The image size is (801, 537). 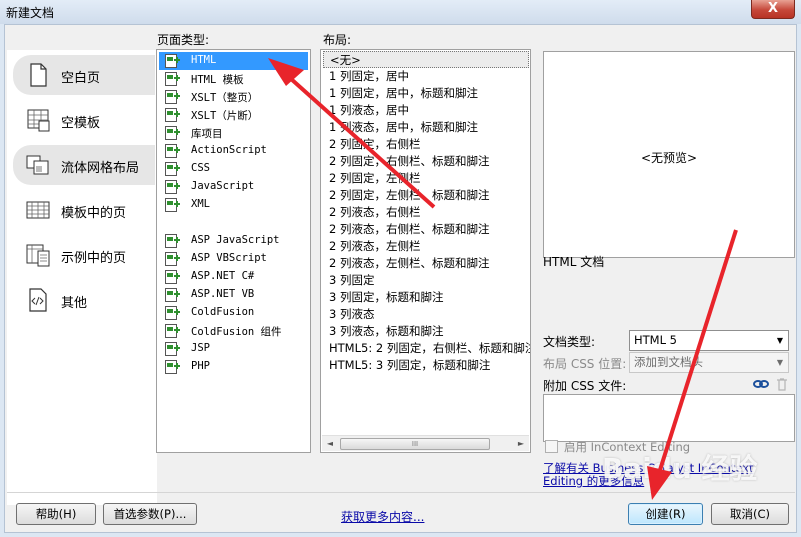 What do you see at coordinates (551, 446) in the screenshot?
I see `incontext-checkbox` at bounding box center [551, 446].